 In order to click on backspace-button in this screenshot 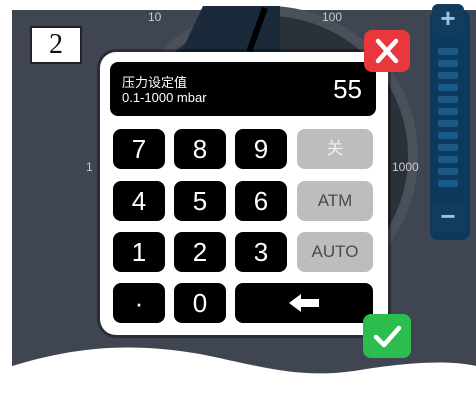, I will do `click(304, 303)`.